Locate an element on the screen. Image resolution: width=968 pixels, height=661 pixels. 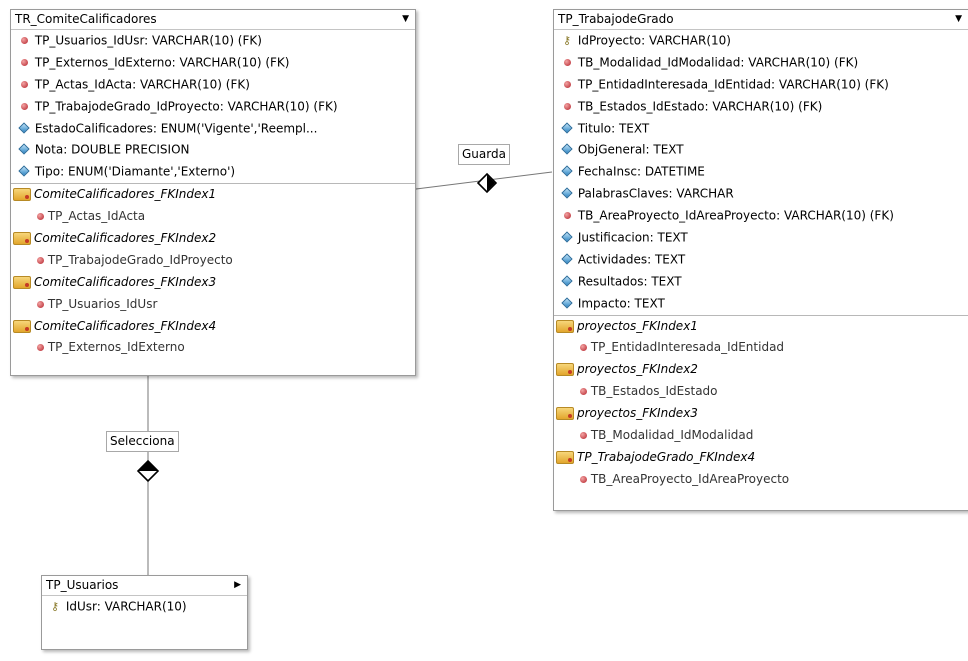
column-list: ⚷ IdUsr: VARCHAR(10) is located at coordinates (144, 607).